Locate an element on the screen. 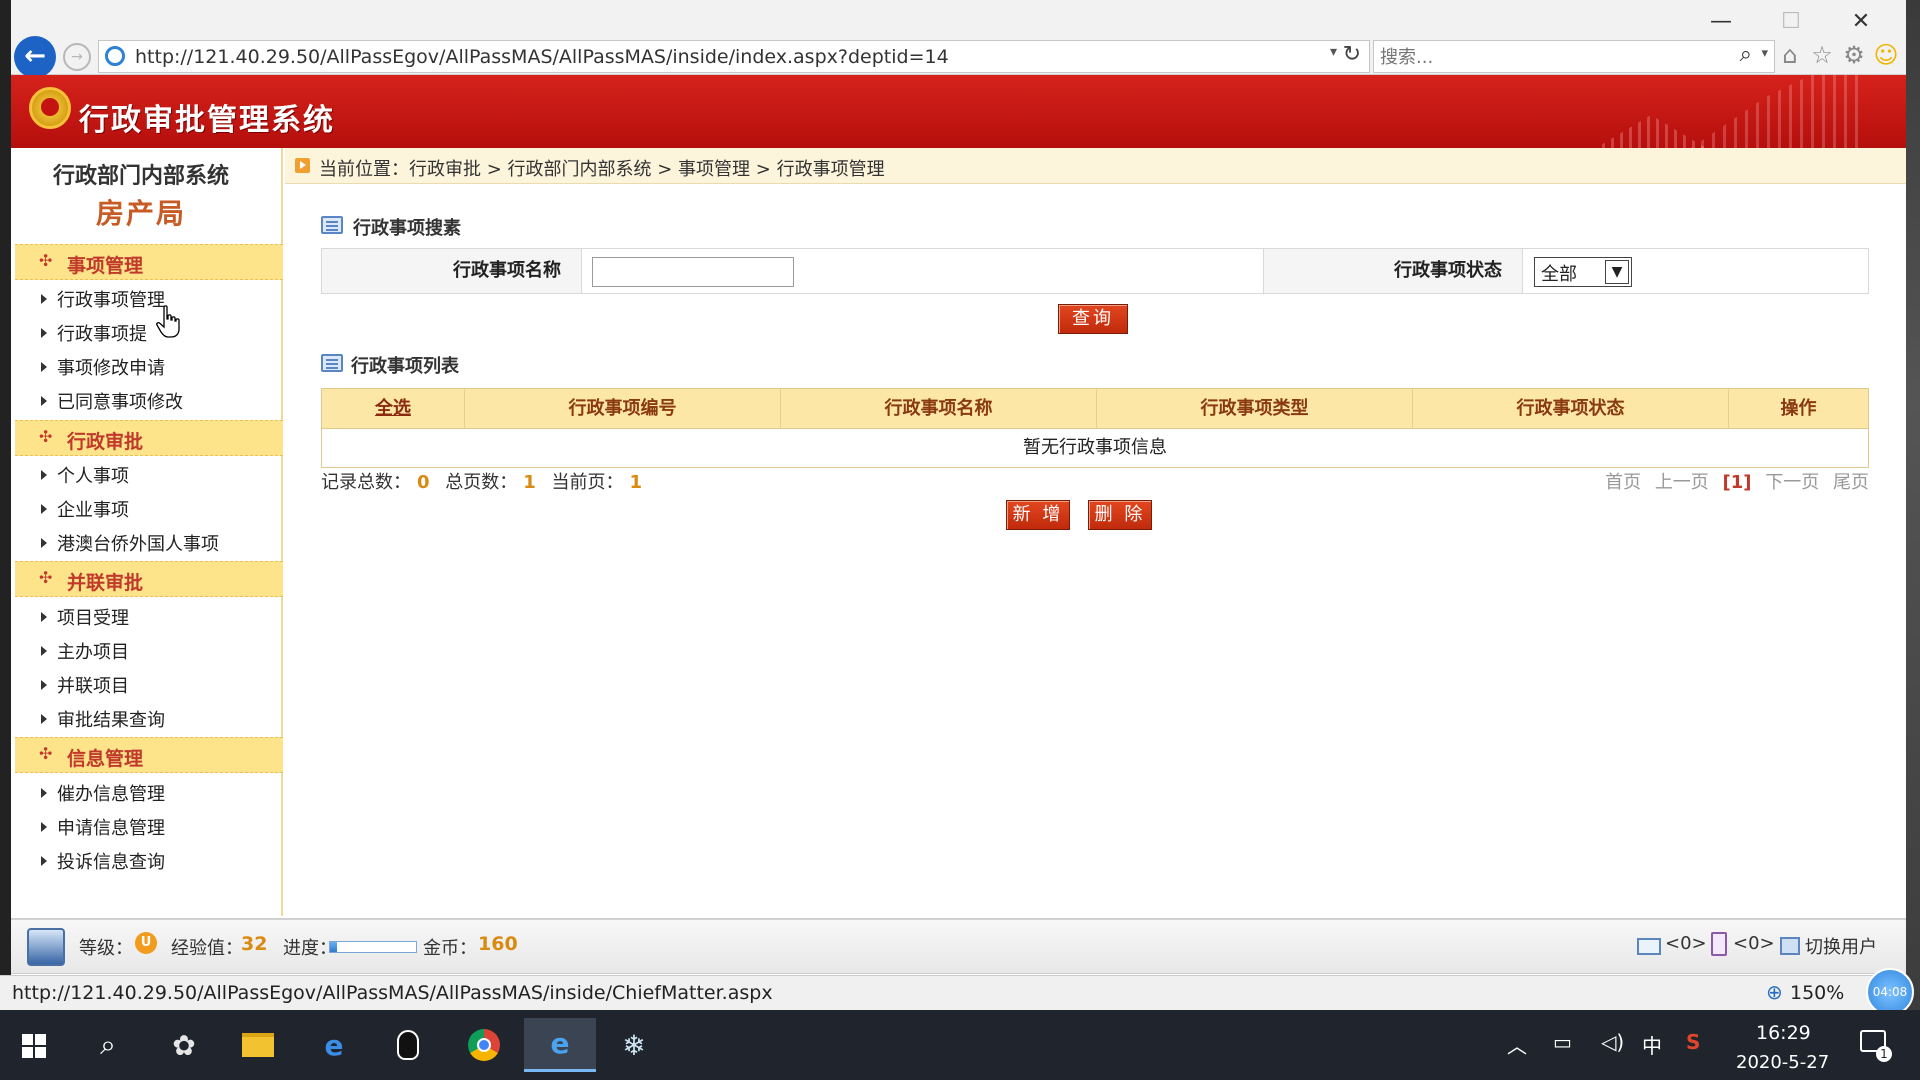  zoom-icon: ⊕ is located at coordinates (1774, 992).